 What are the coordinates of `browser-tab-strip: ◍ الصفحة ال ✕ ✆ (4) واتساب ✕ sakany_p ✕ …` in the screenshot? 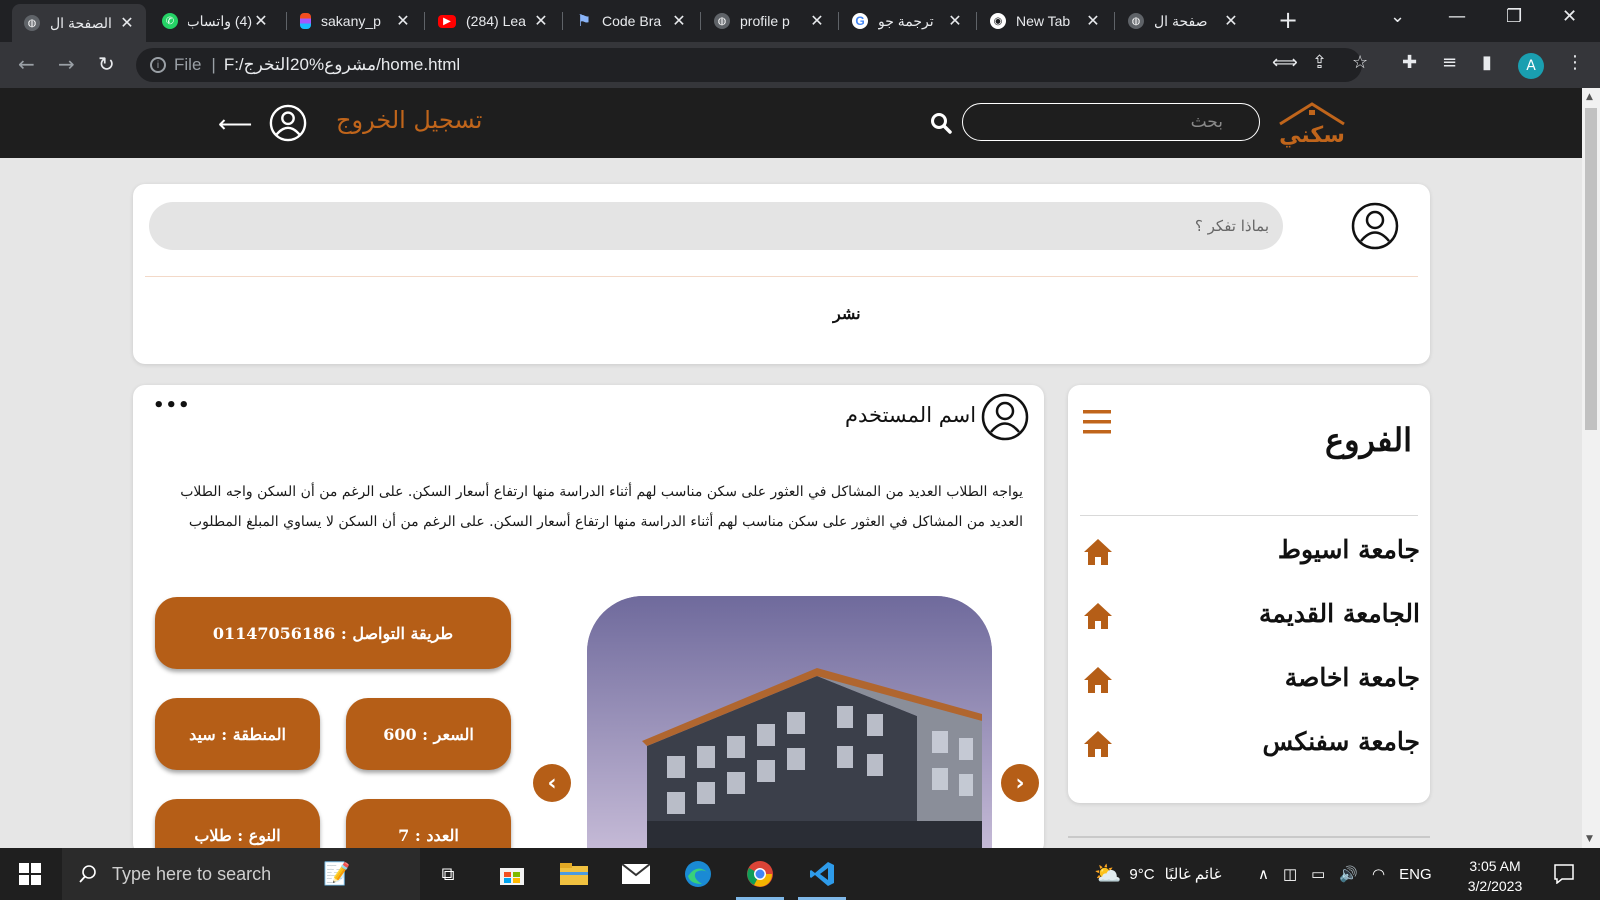 It's located at (800, 21).